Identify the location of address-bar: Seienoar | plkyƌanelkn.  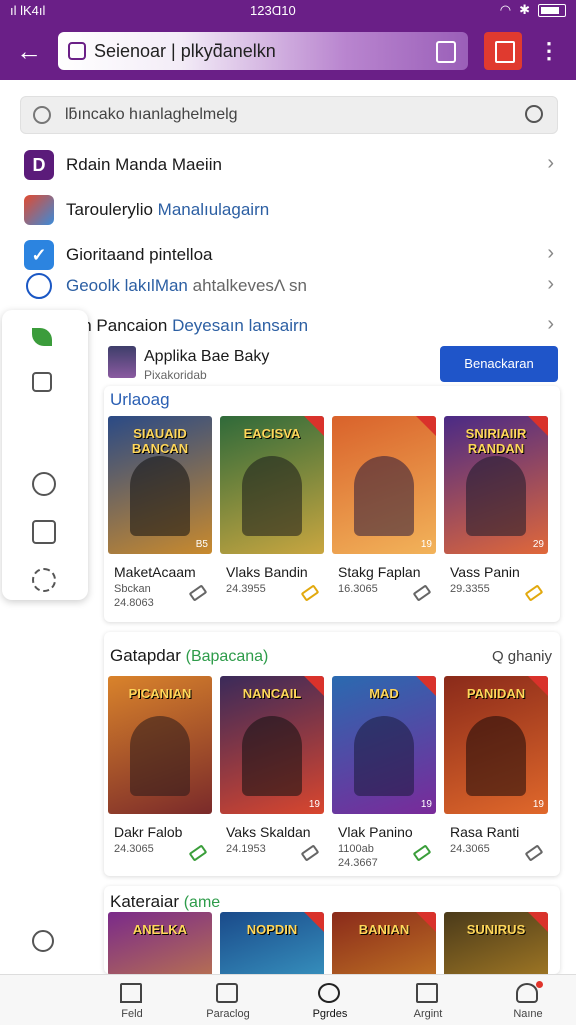
(263, 51).